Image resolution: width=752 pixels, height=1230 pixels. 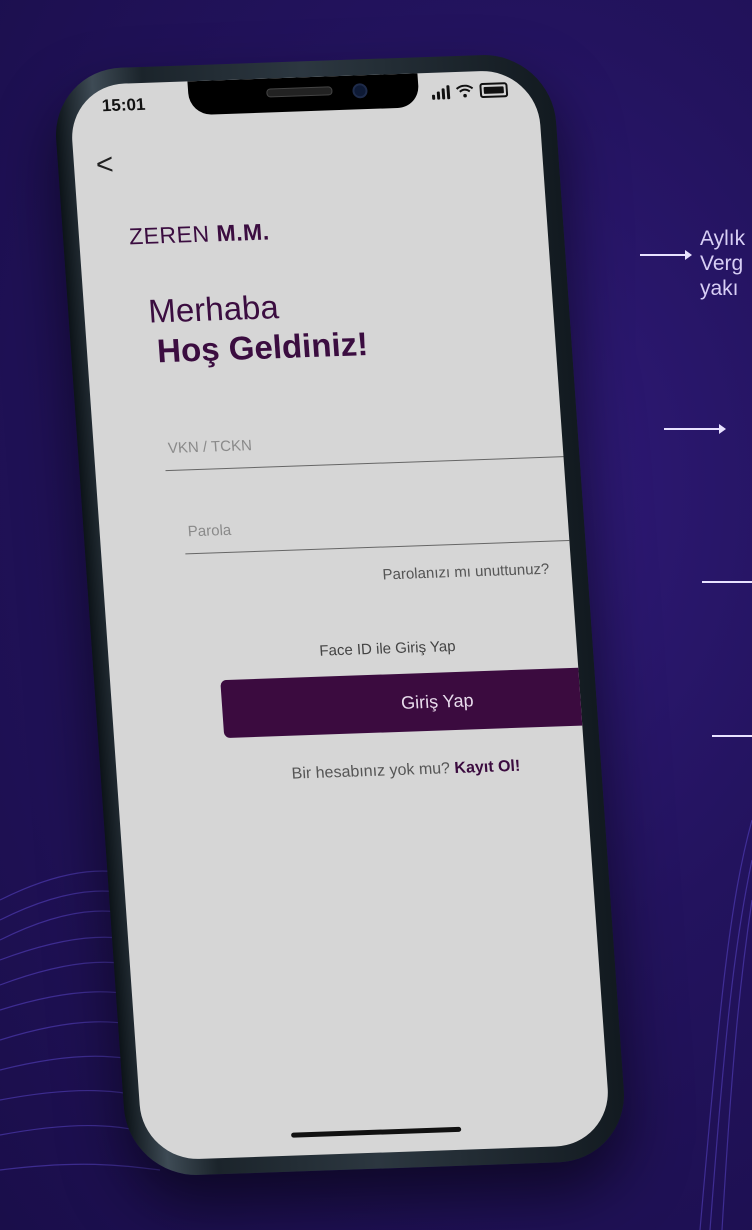 What do you see at coordinates (487, 767) in the screenshot?
I see `signup-link: Kayıt Ol!` at bounding box center [487, 767].